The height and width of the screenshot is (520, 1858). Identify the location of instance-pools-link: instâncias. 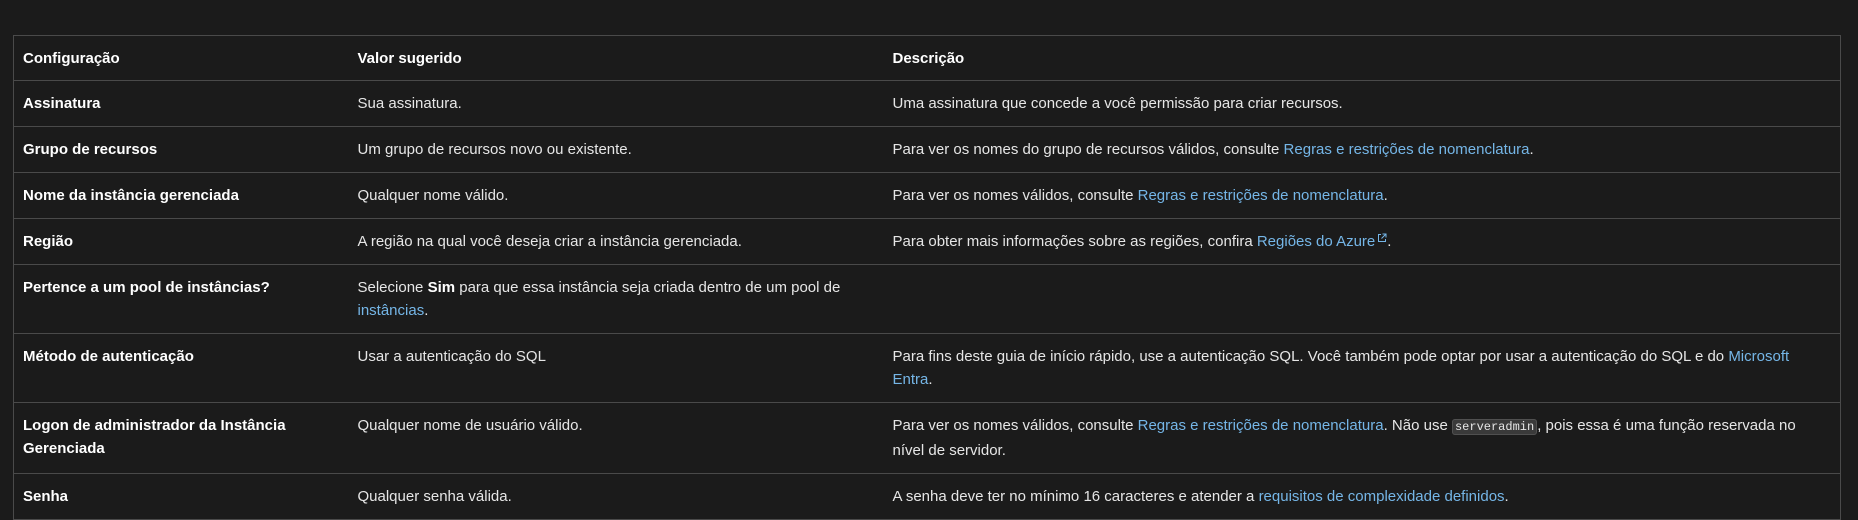
(391, 310).